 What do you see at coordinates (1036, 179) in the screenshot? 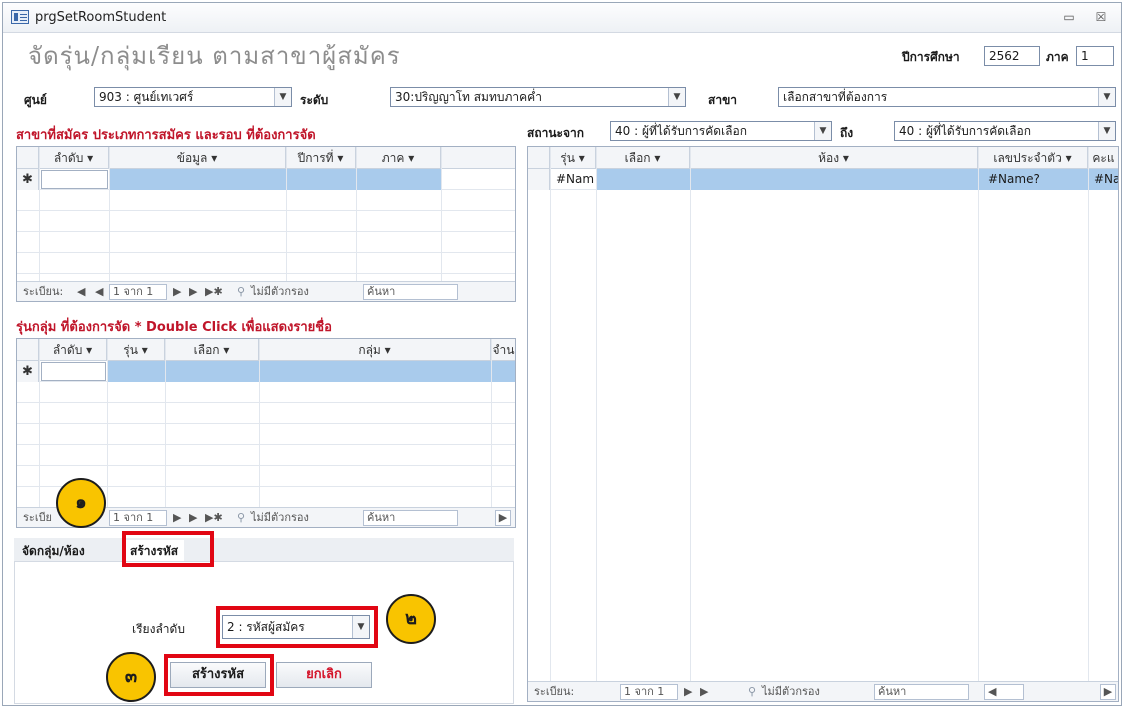
I see `student-id-cell: #Name?` at bounding box center [1036, 179].